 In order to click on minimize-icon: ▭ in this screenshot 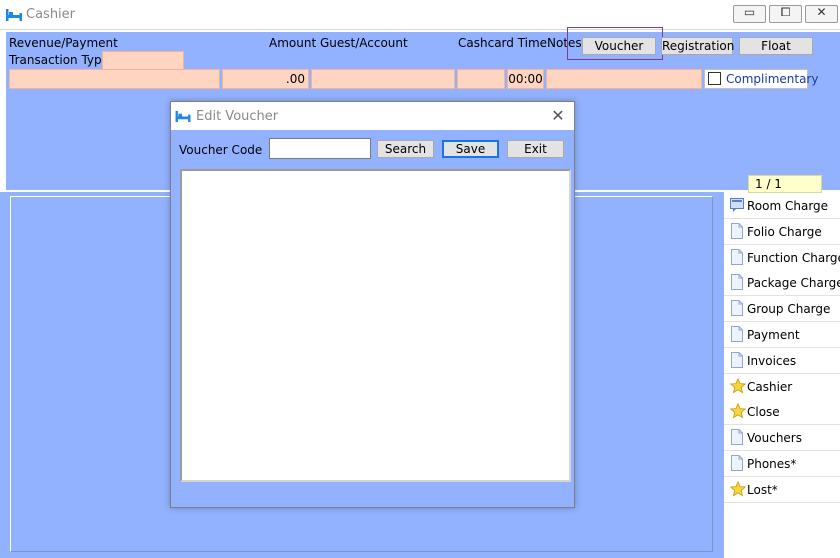, I will do `click(749, 12)`.